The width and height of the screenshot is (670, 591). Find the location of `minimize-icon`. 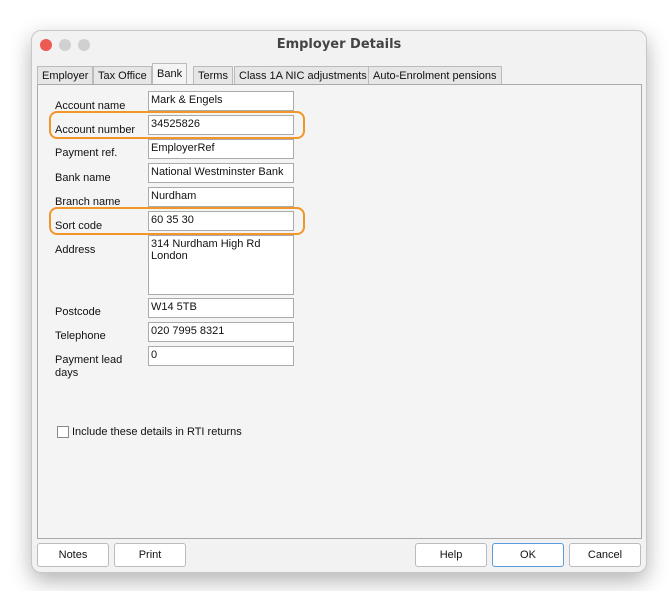

minimize-icon is located at coordinates (65, 45).